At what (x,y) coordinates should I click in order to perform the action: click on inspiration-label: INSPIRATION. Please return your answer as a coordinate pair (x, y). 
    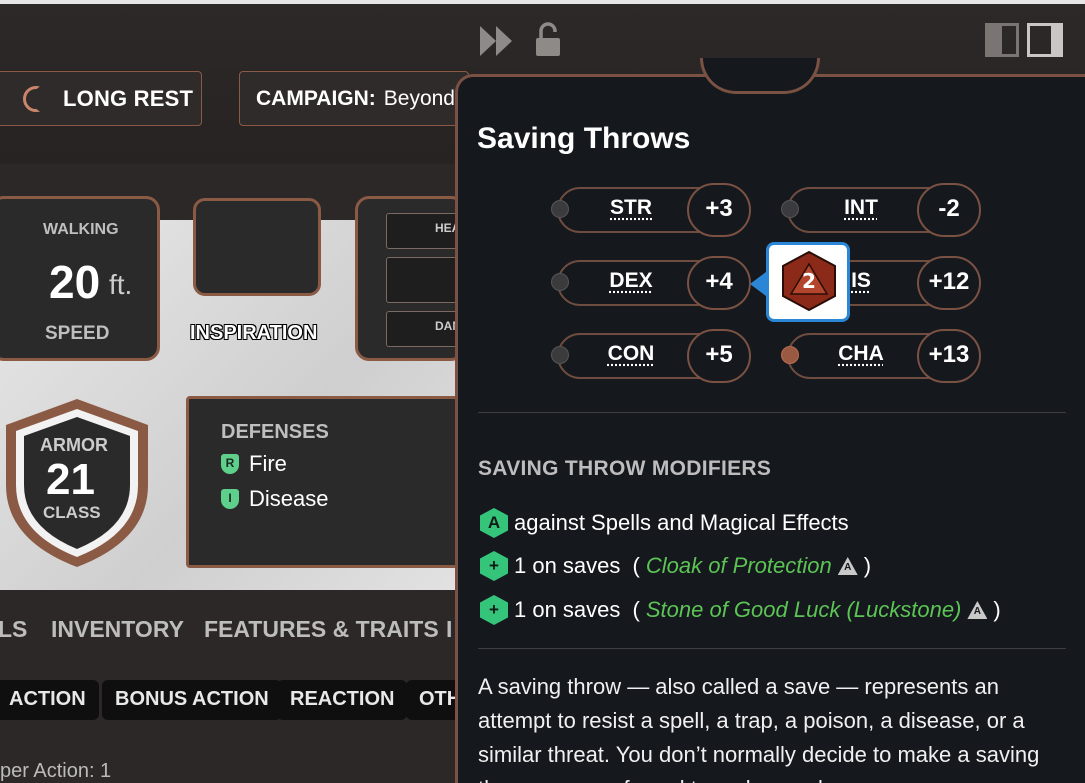
    Looking at the image, I should click on (254, 333).